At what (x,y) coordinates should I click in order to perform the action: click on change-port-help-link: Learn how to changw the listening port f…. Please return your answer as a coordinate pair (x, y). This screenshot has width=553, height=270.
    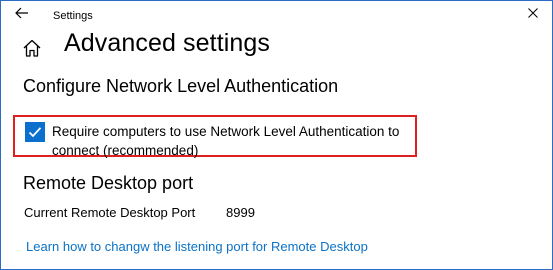
    Looking at the image, I should click on (197, 246).